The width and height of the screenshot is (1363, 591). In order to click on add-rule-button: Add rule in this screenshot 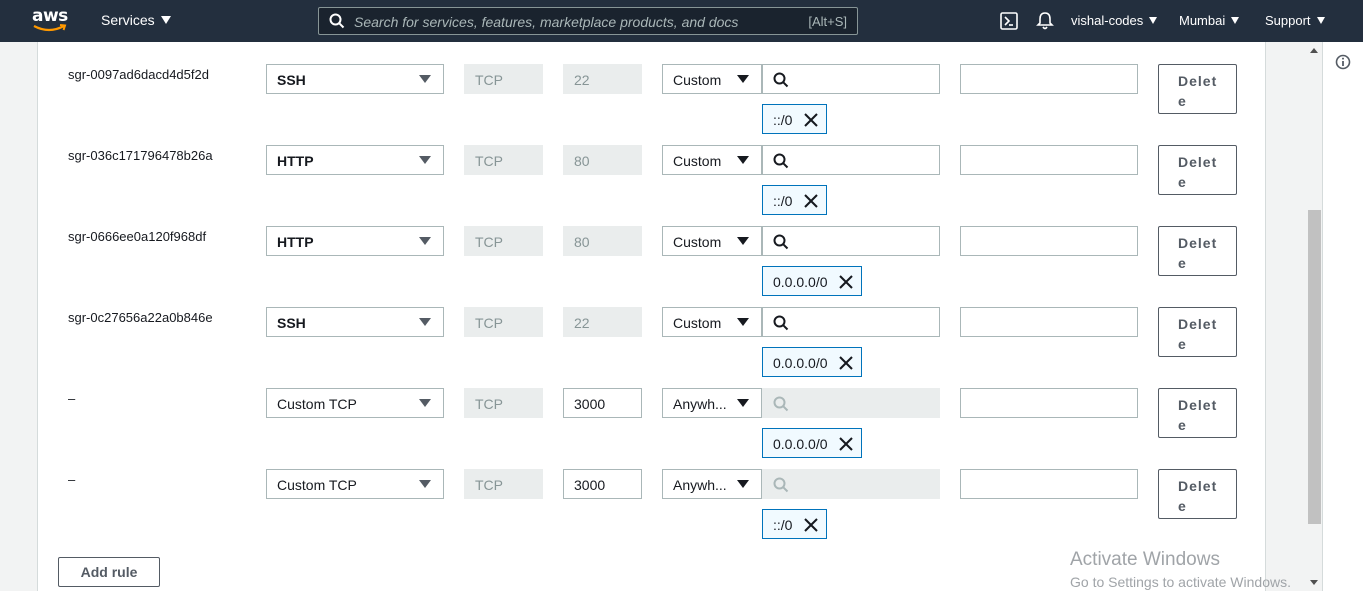, I will do `click(109, 572)`.